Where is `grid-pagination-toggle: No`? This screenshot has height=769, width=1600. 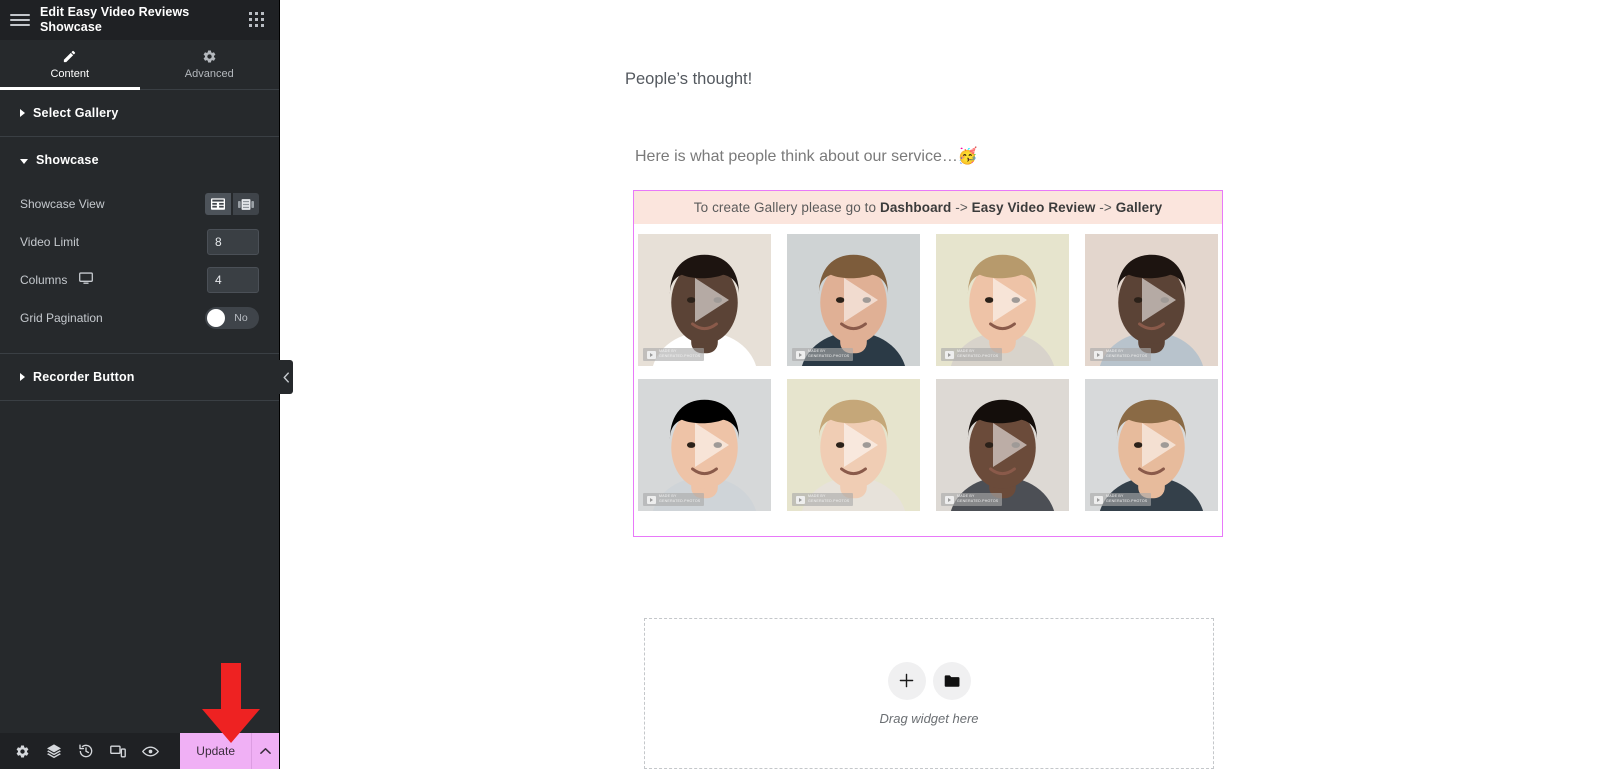 grid-pagination-toggle: No is located at coordinates (232, 318).